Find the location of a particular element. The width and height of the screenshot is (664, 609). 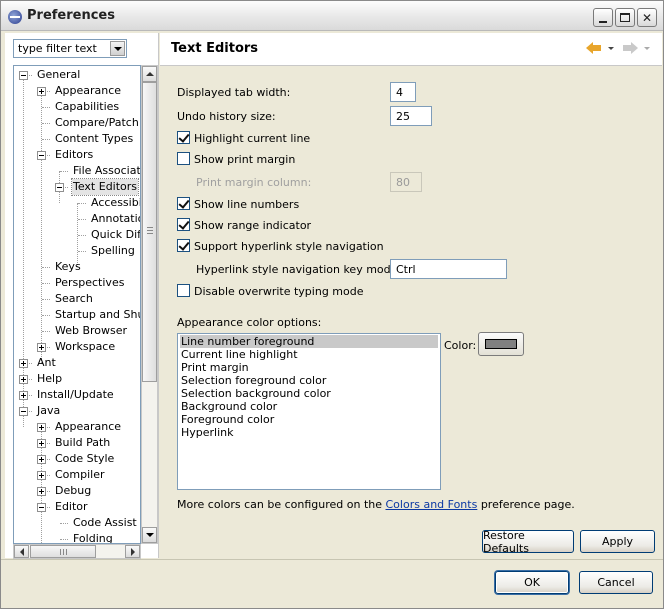

tree-item: Search is located at coordinates (77, 299).